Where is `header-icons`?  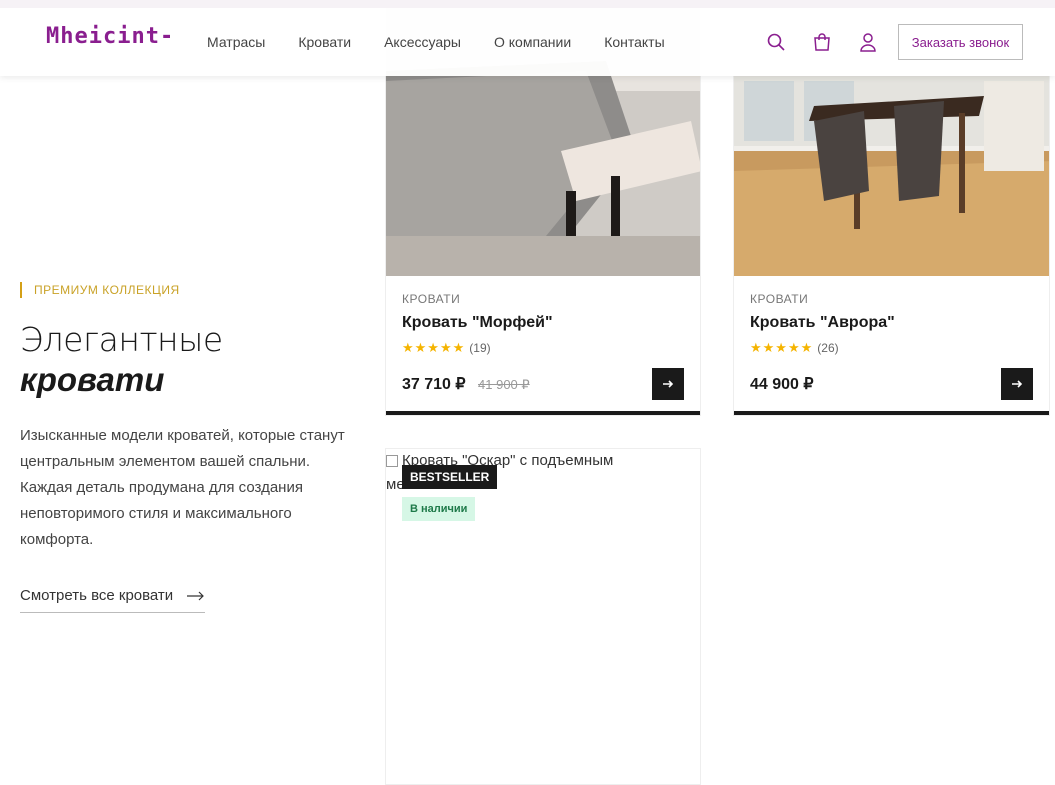 header-icons is located at coordinates (822, 42).